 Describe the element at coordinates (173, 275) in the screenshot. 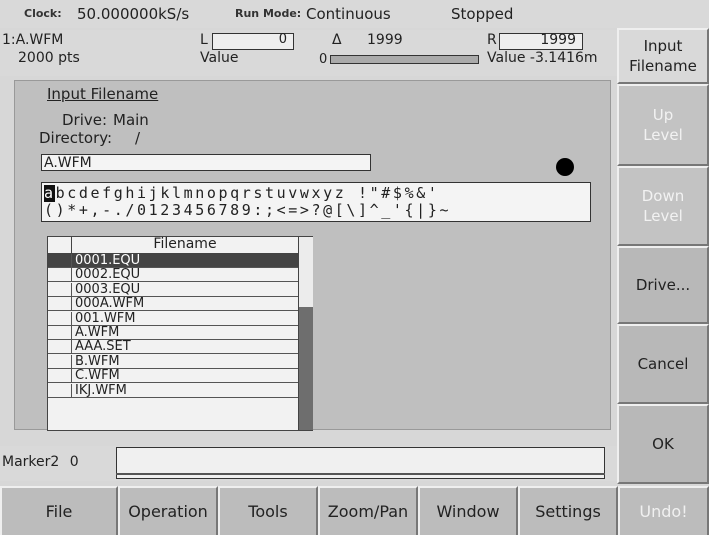

I see `file-row: 0002.EQU` at that location.